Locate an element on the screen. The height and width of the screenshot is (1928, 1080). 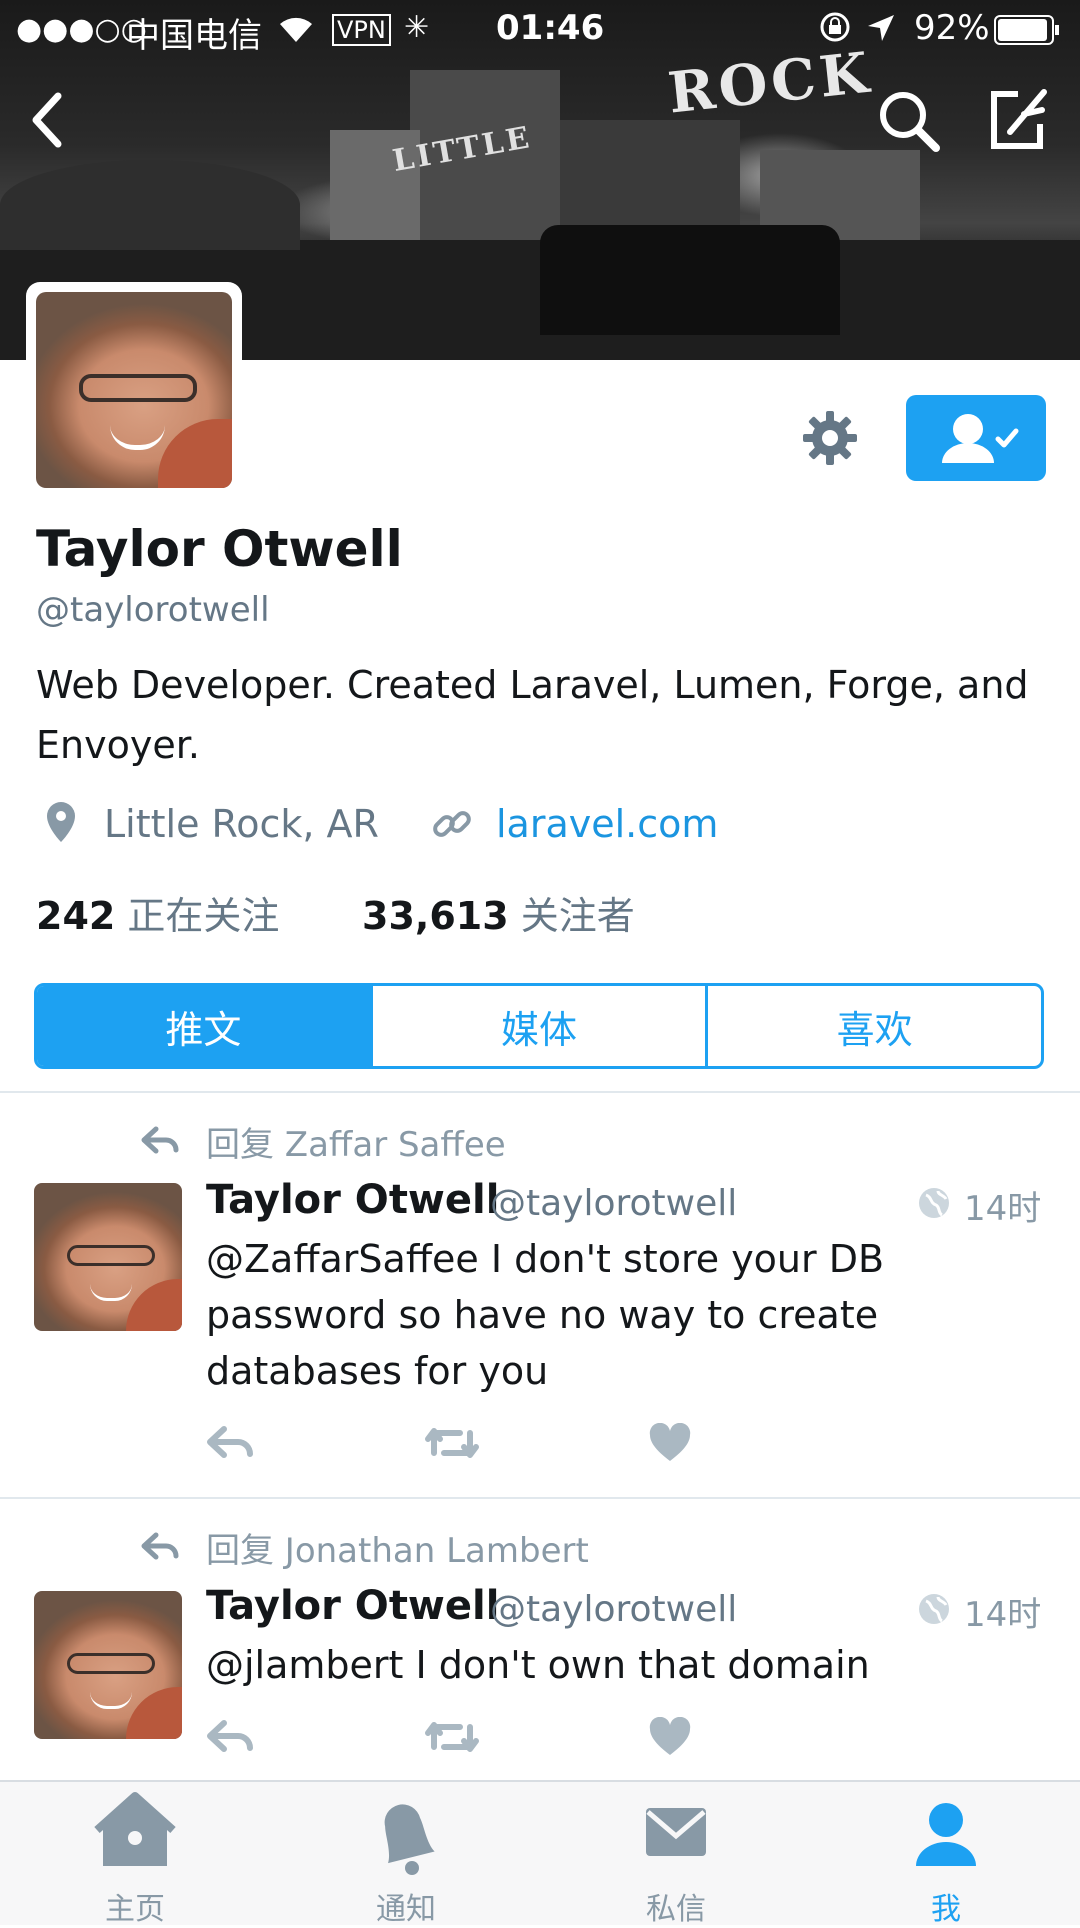
search-button is located at coordinates (910, 122).